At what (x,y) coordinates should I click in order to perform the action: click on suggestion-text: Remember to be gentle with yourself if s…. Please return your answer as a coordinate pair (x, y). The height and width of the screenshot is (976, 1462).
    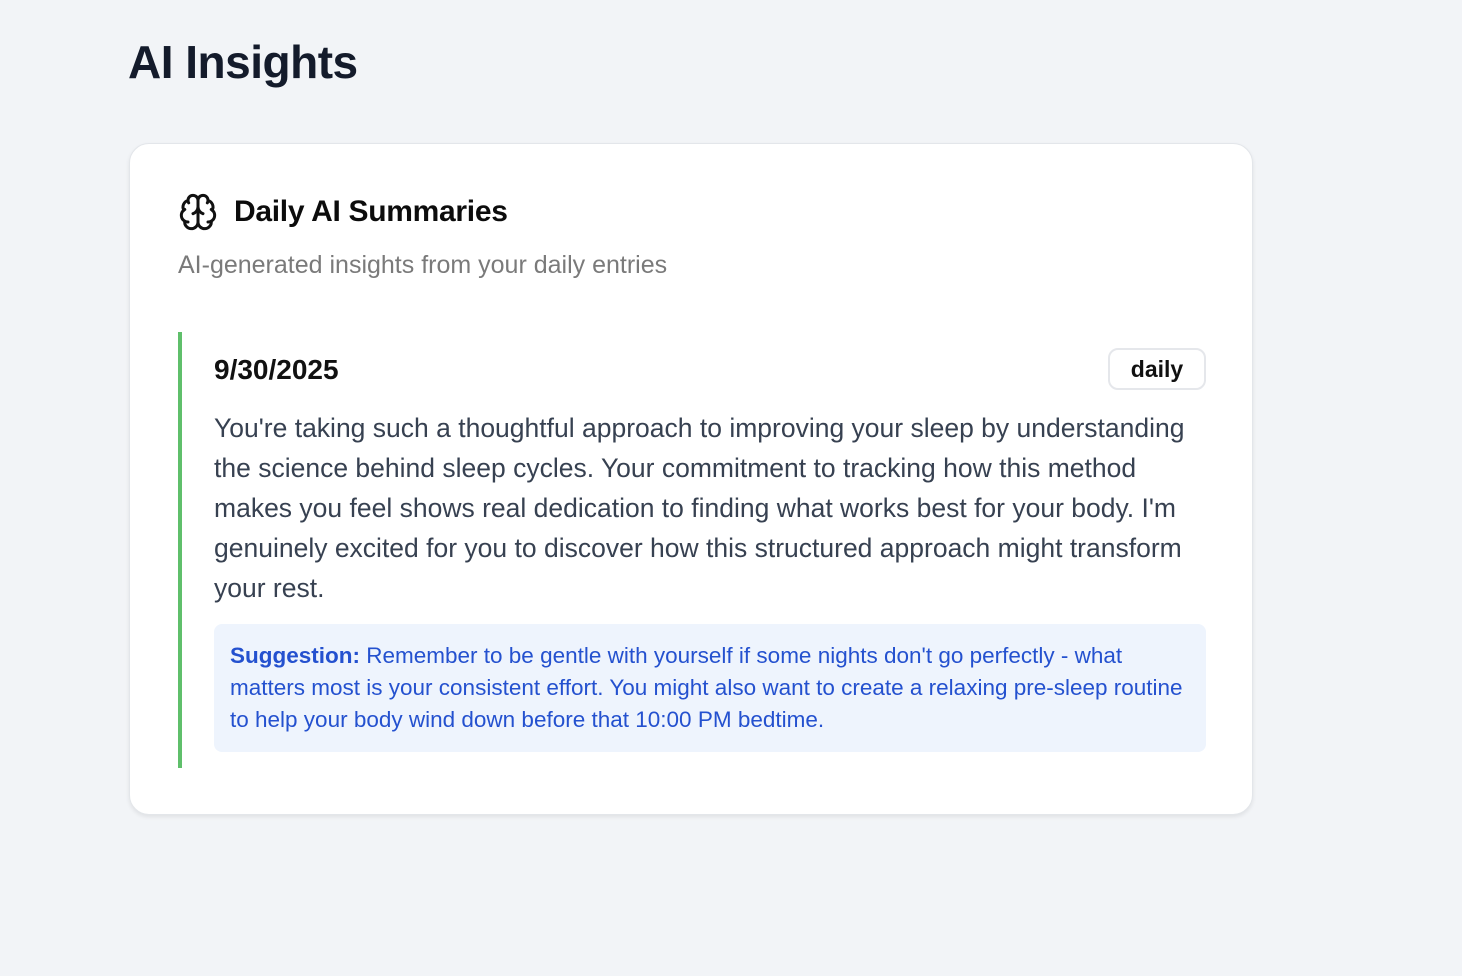
    Looking at the image, I should click on (706, 687).